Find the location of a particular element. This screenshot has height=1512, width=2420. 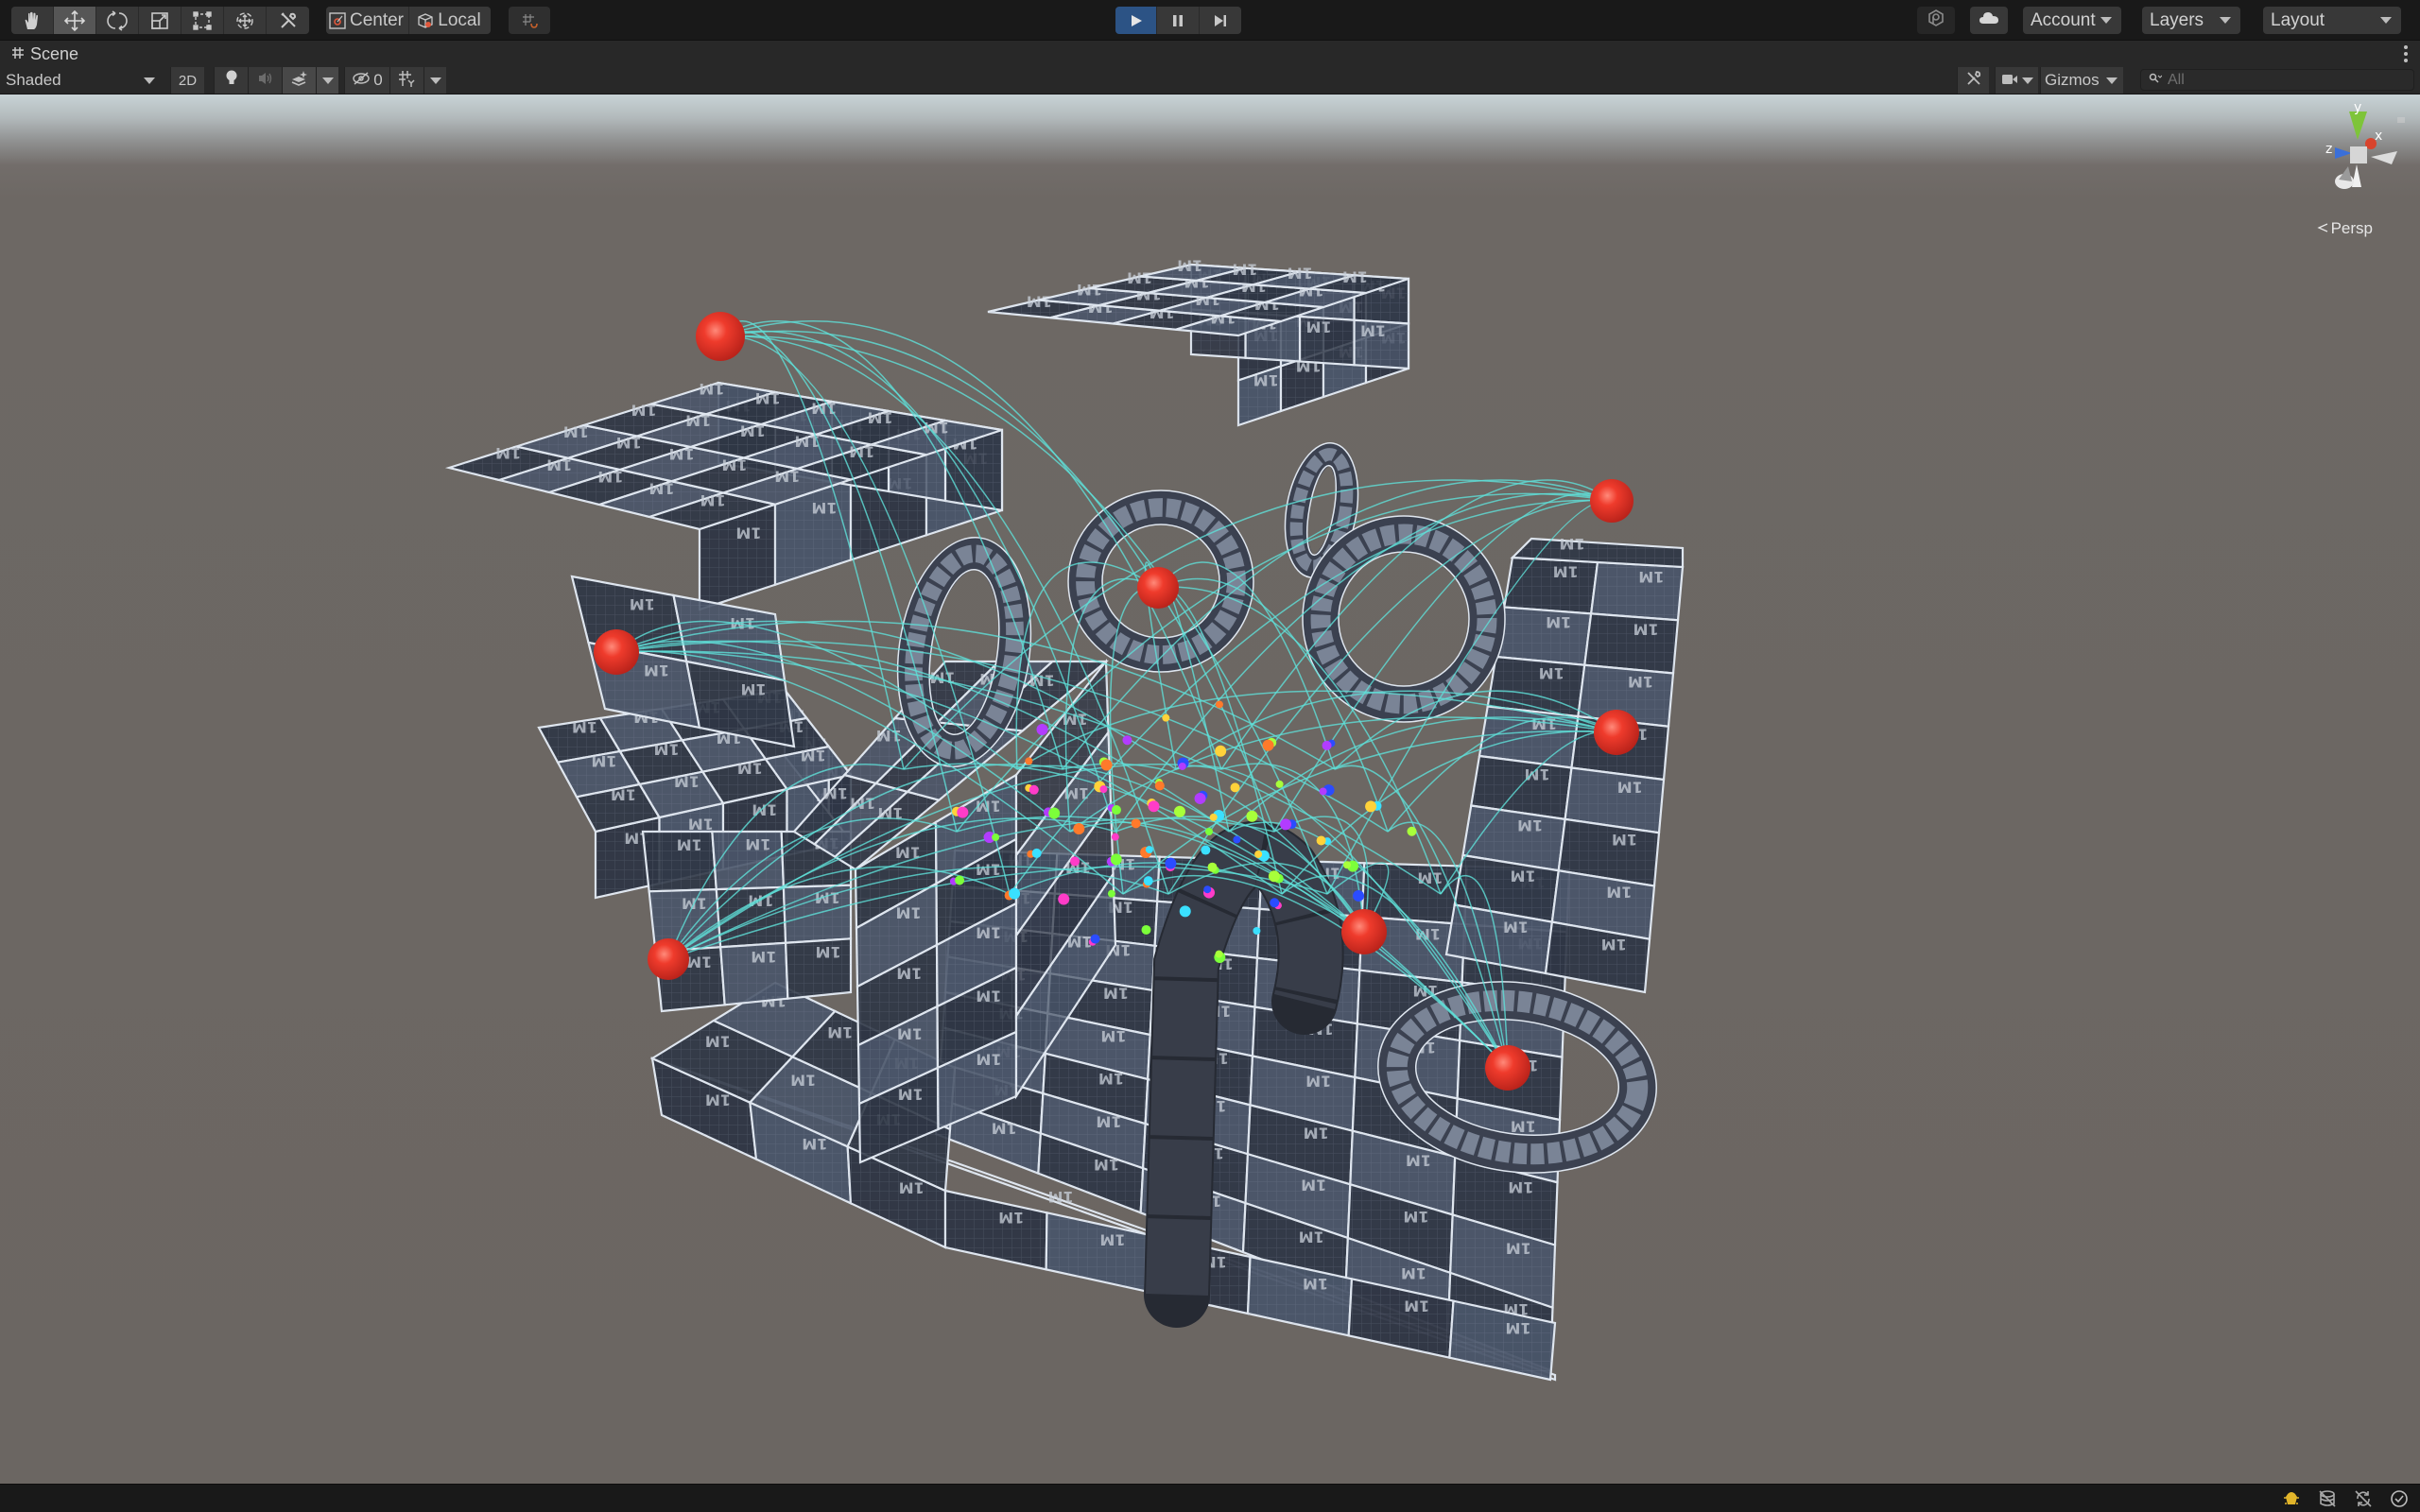

axis-gizmo-icon: y x z is located at coordinates (2365, 144).